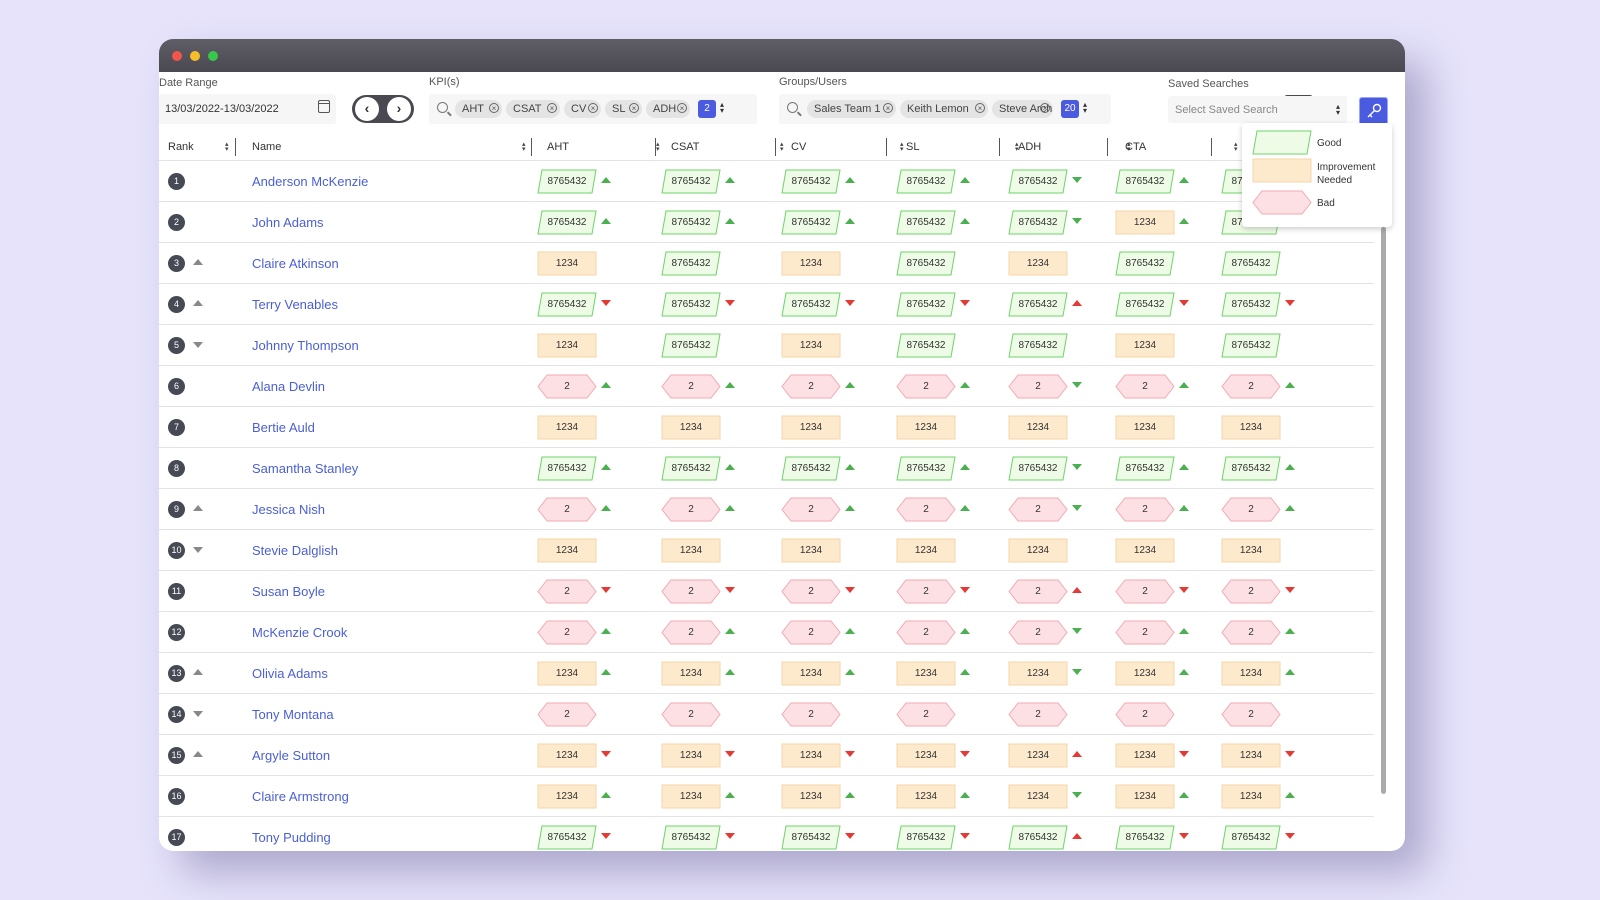  Describe the element at coordinates (367, 109) in the screenshot. I see `chevron-left-icon: ‹` at that location.